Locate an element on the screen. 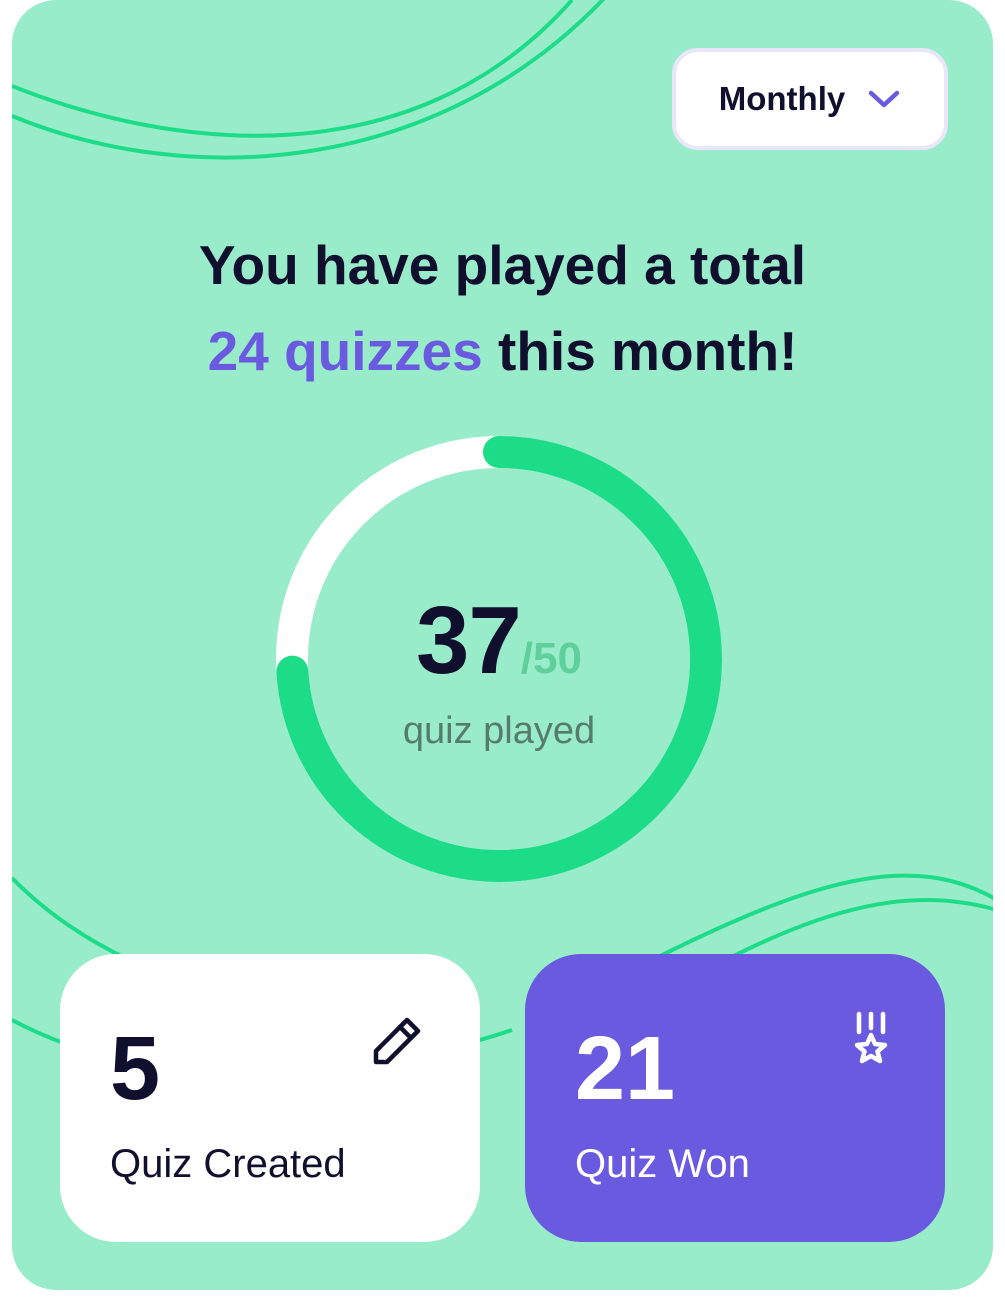 Image resolution: width=1005 pixels, height=1314 pixels. progress-numbers: 37/50 is located at coordinates (499, 641).